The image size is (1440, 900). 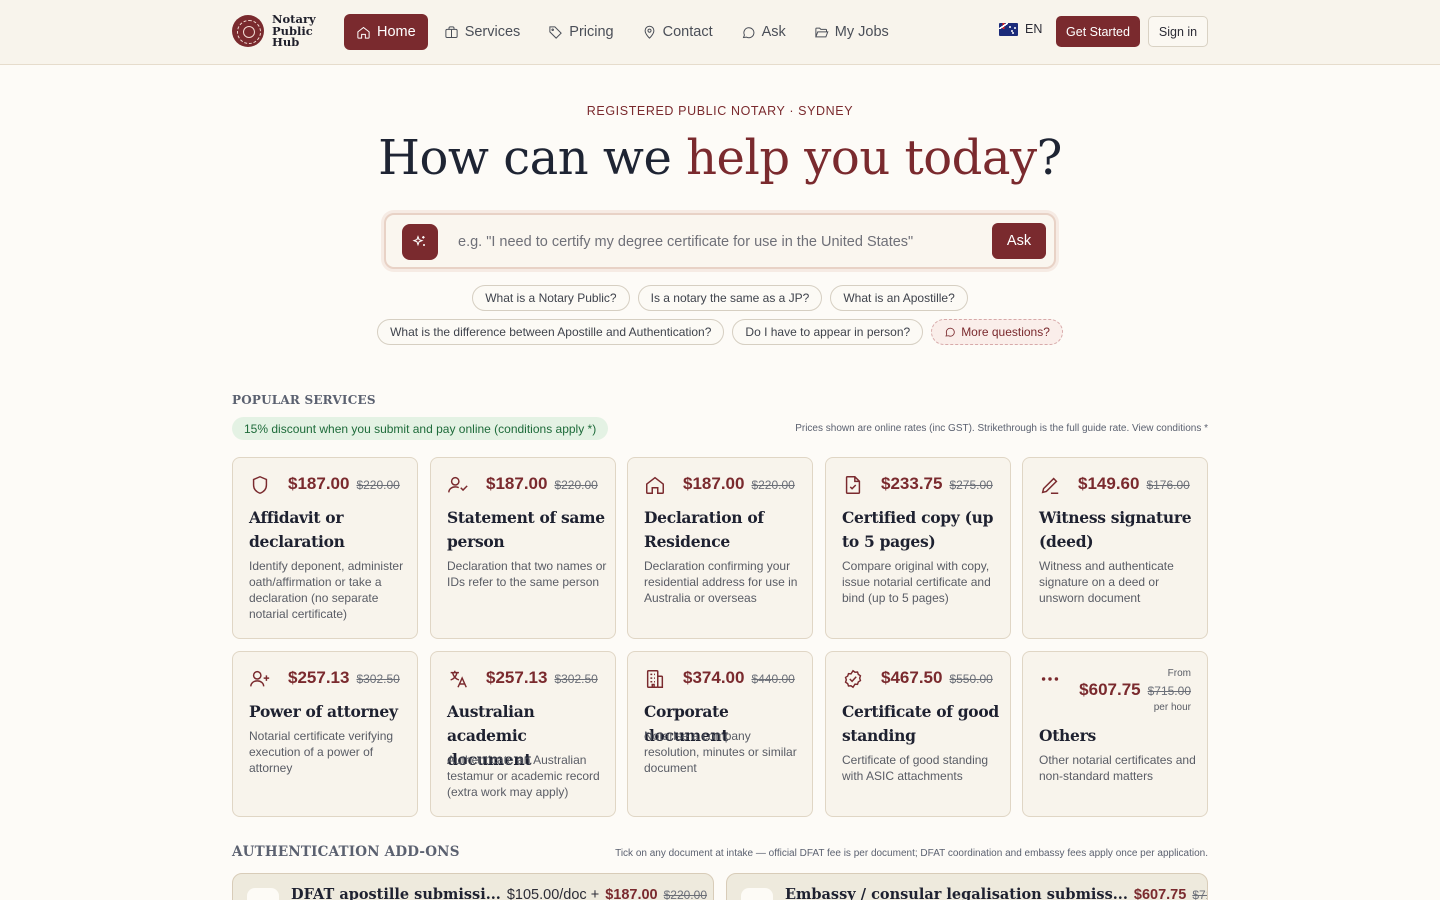 What do you see at coordinates (363, 32) in the screenshot?
I see `home-icon` at bounding box center [363, 32].